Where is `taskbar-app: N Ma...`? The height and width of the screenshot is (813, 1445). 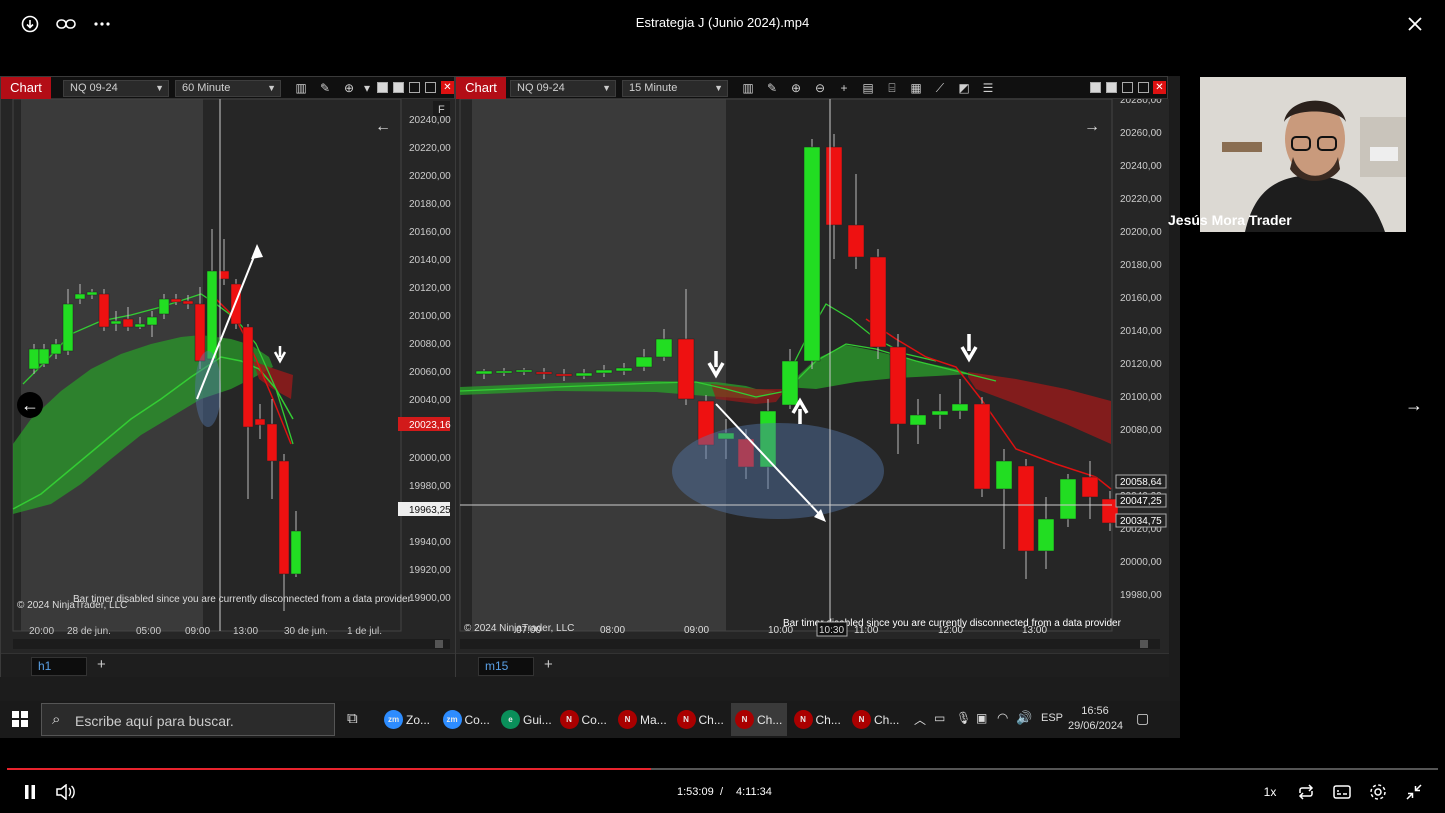
taskbar-app: N Ma... is located at coordinates (642, 719).